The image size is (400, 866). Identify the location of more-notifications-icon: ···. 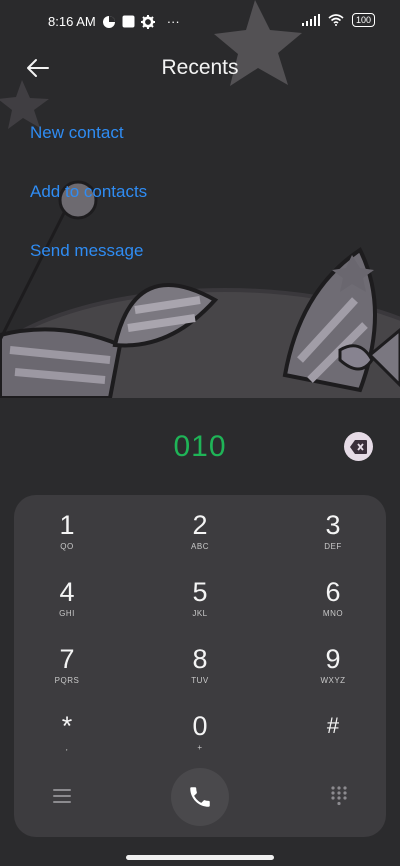
(173, 21).